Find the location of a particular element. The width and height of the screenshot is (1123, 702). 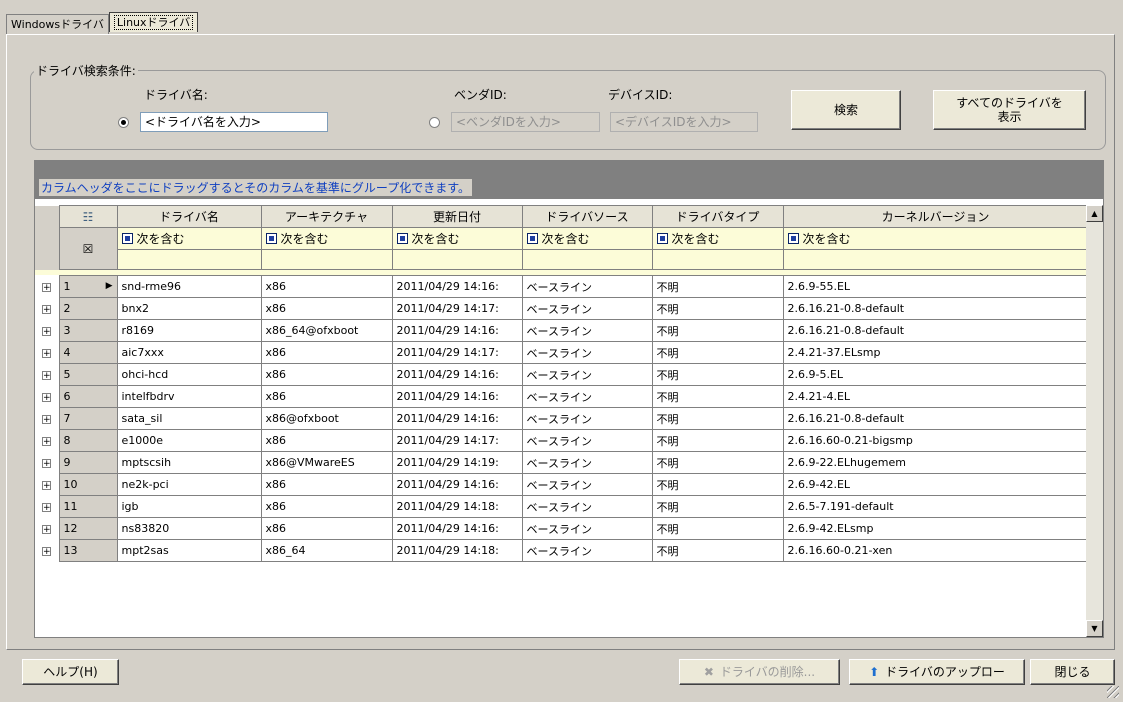

filter-input-driver-name is located at coordinates (189, 259).